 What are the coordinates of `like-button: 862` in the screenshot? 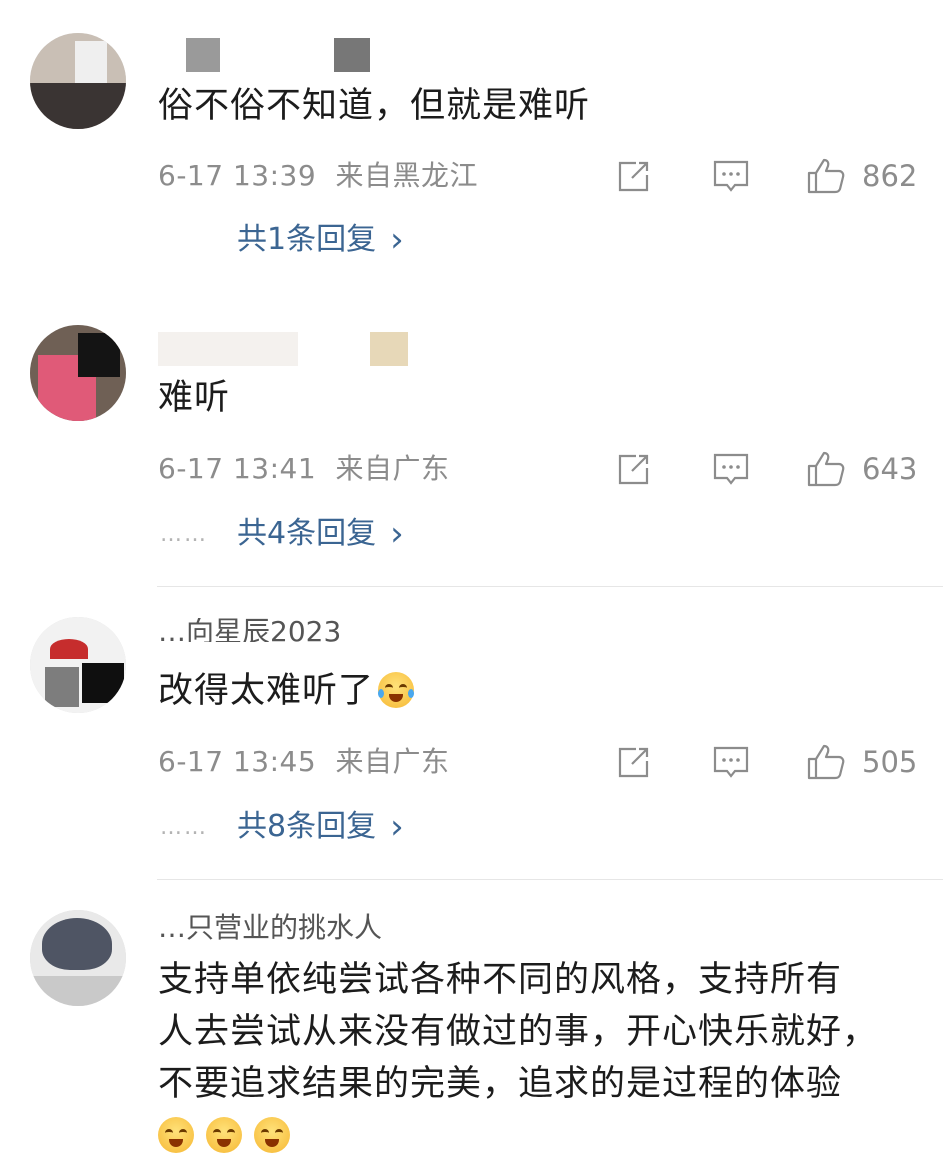 It's located at (861, 176).